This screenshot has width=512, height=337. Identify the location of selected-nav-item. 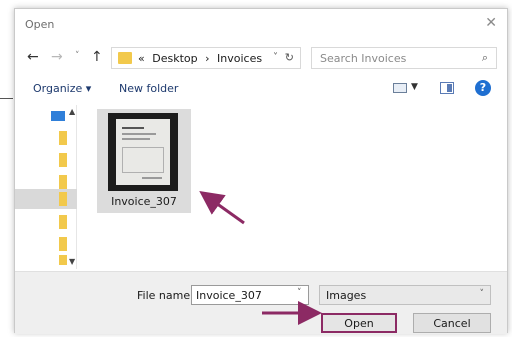
(46, 199).